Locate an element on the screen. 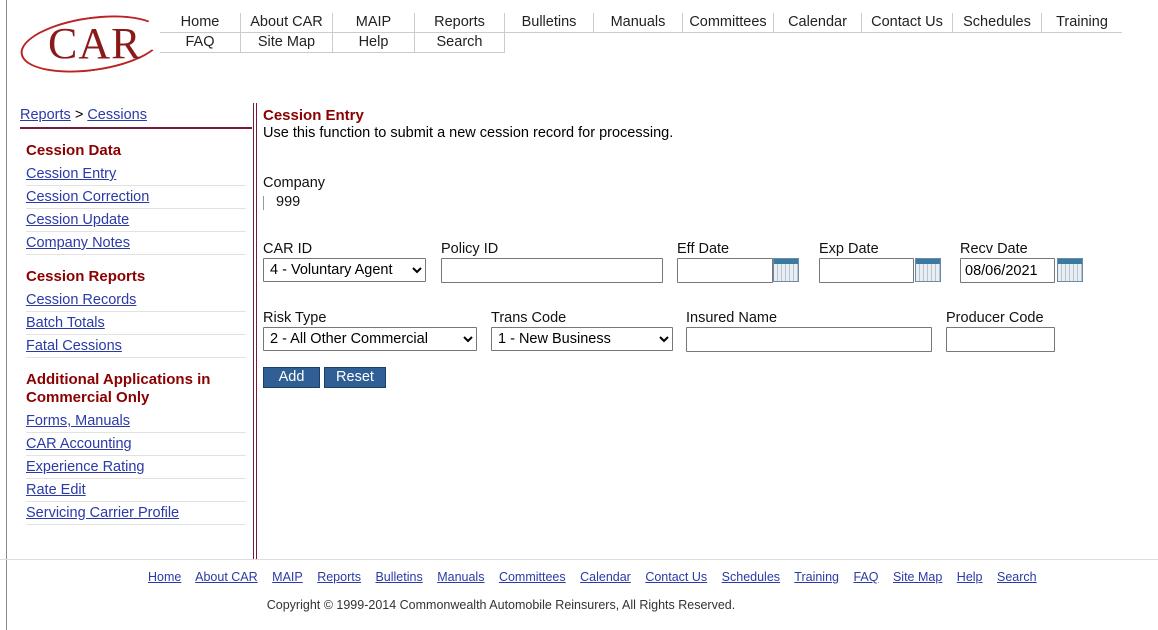 This screenshot has width=1158, height=630. producer-code-input is located at coordinates (1000, 339).